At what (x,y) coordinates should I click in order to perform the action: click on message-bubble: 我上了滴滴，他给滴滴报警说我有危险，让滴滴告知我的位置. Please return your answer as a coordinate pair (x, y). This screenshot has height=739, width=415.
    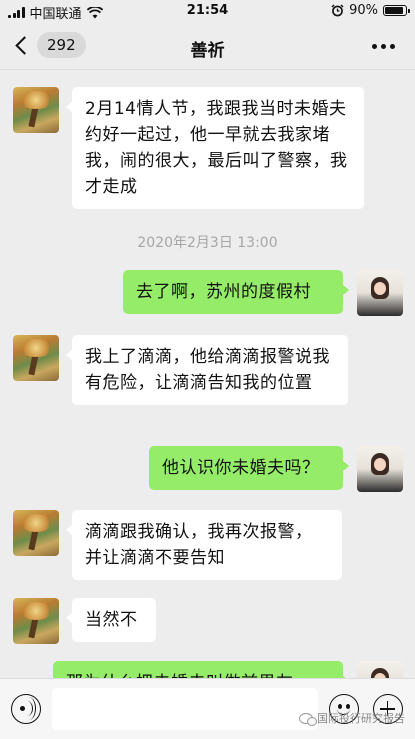
    Looking at the image, I should click on (207, 370).